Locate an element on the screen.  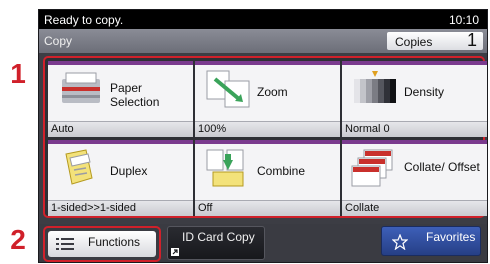
duplex-value: 1-sided>>1-sided is located at coordinates (120, 208).